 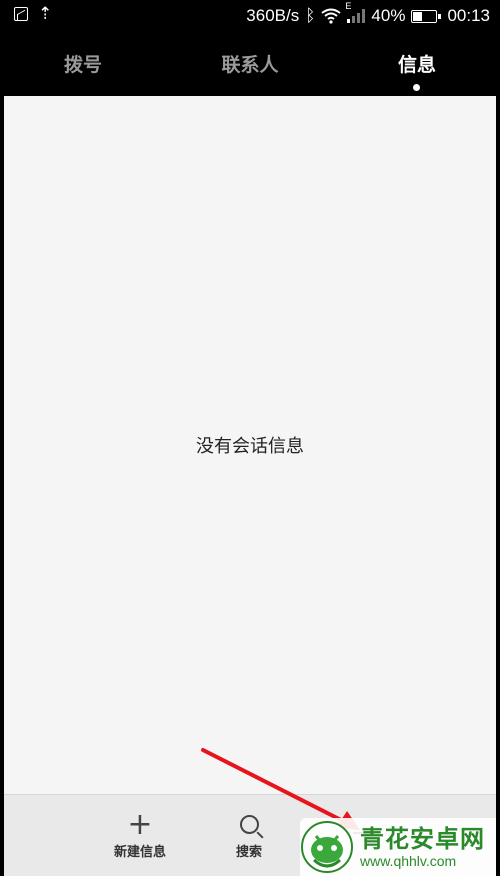 I want to click on status-right-info: 360B/s ᛒ E 40% 00:13, so click(x=368, y=13).